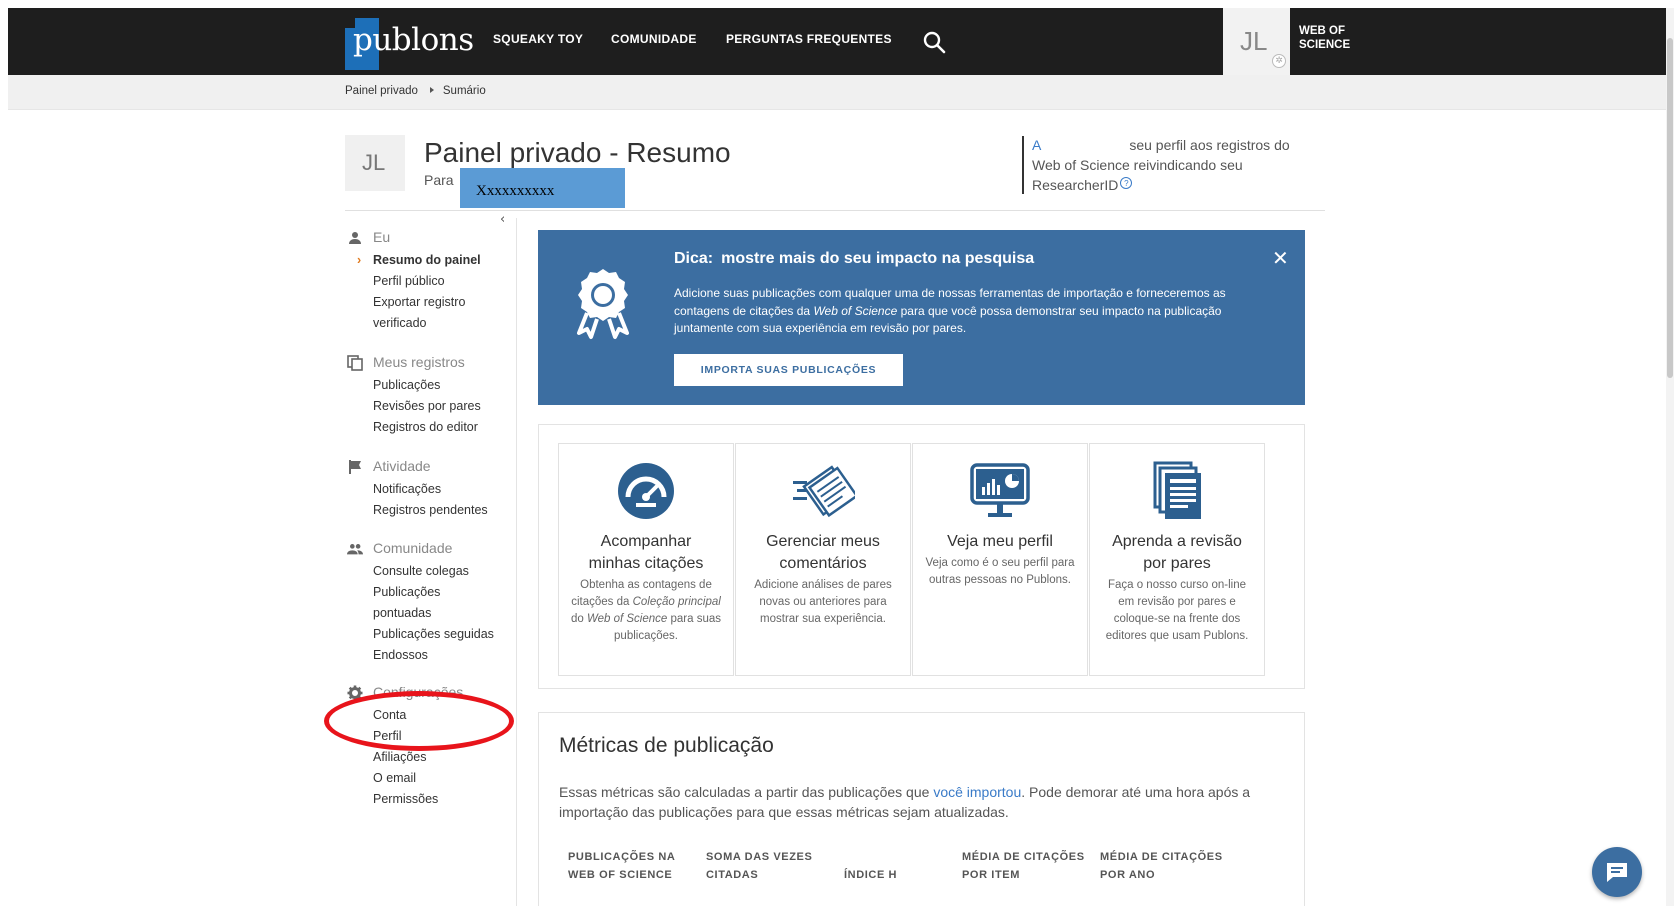 The image size is (1674, 906). What do you see at coordinates (809, 39) in the screenshot?
I see `nav-link-faq: PERGUNTAS FREQUENTES` at bounding box center [809, 39].